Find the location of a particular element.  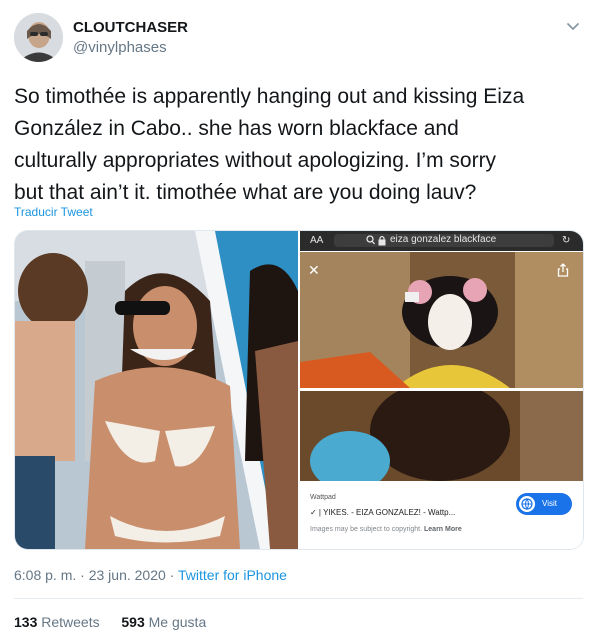

url-text: eiza gonzalez blackface is located at coordinates (443, 239).